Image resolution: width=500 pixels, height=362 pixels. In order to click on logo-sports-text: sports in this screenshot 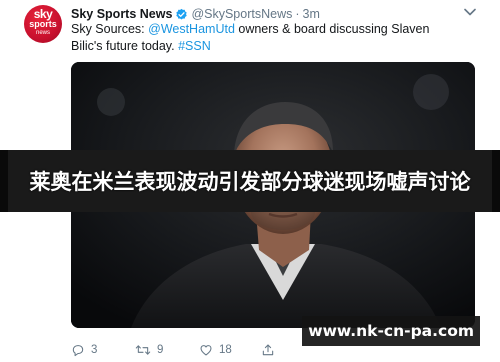, I will do `click(43, 24)`.